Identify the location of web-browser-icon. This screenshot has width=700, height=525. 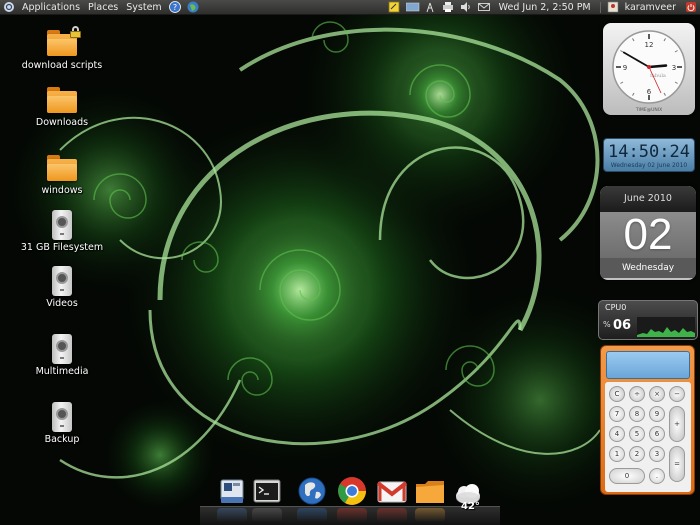
(193, 7).